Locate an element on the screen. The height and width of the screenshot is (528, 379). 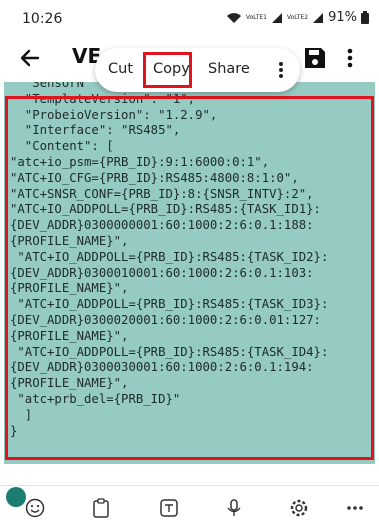
save-icon is located at coordinates (315, 58).